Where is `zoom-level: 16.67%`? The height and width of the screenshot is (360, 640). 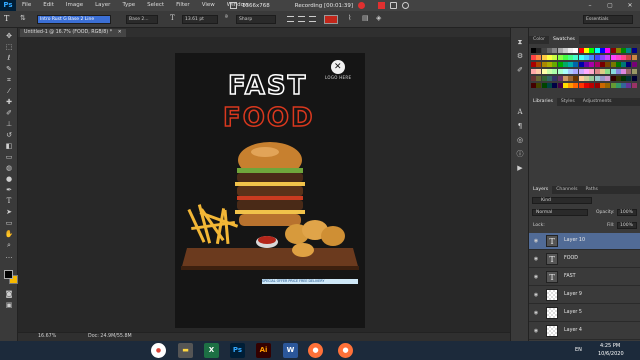
zoom-level: 16.67% is located at coordinates (47, 336).